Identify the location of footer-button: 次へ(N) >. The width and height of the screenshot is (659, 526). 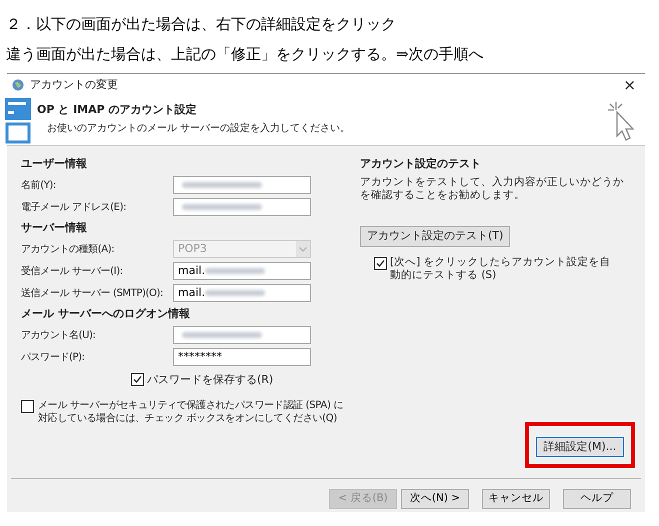
(435, 499).